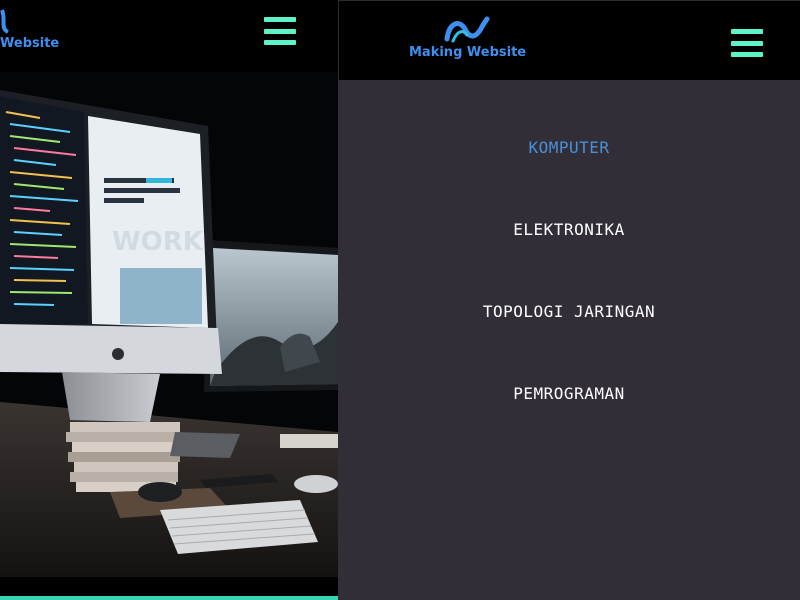  Describe the element at coordinates (468, 52) in the screenshot. I see `brand-name: Making Website` at that location.